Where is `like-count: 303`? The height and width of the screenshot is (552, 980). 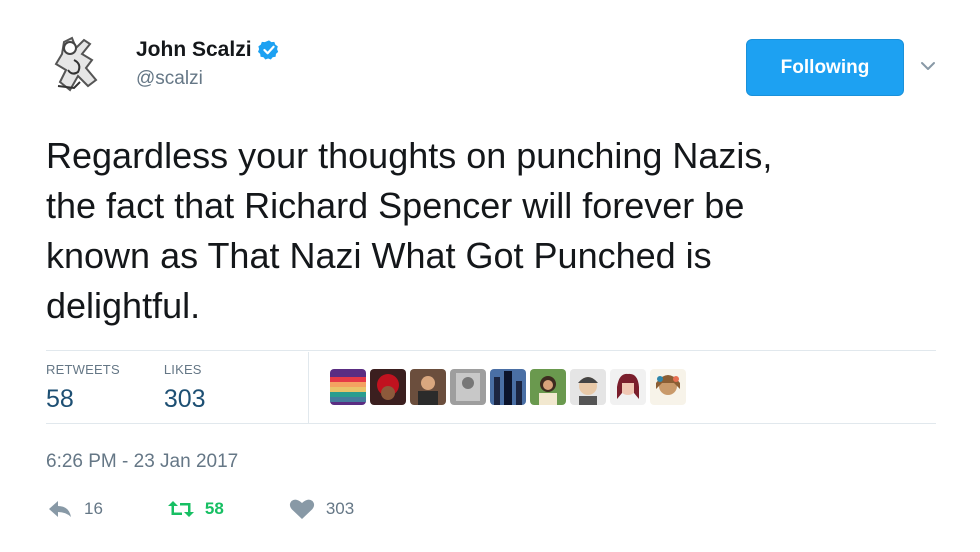 like-count: 303 is located at coordinates (340, 508).